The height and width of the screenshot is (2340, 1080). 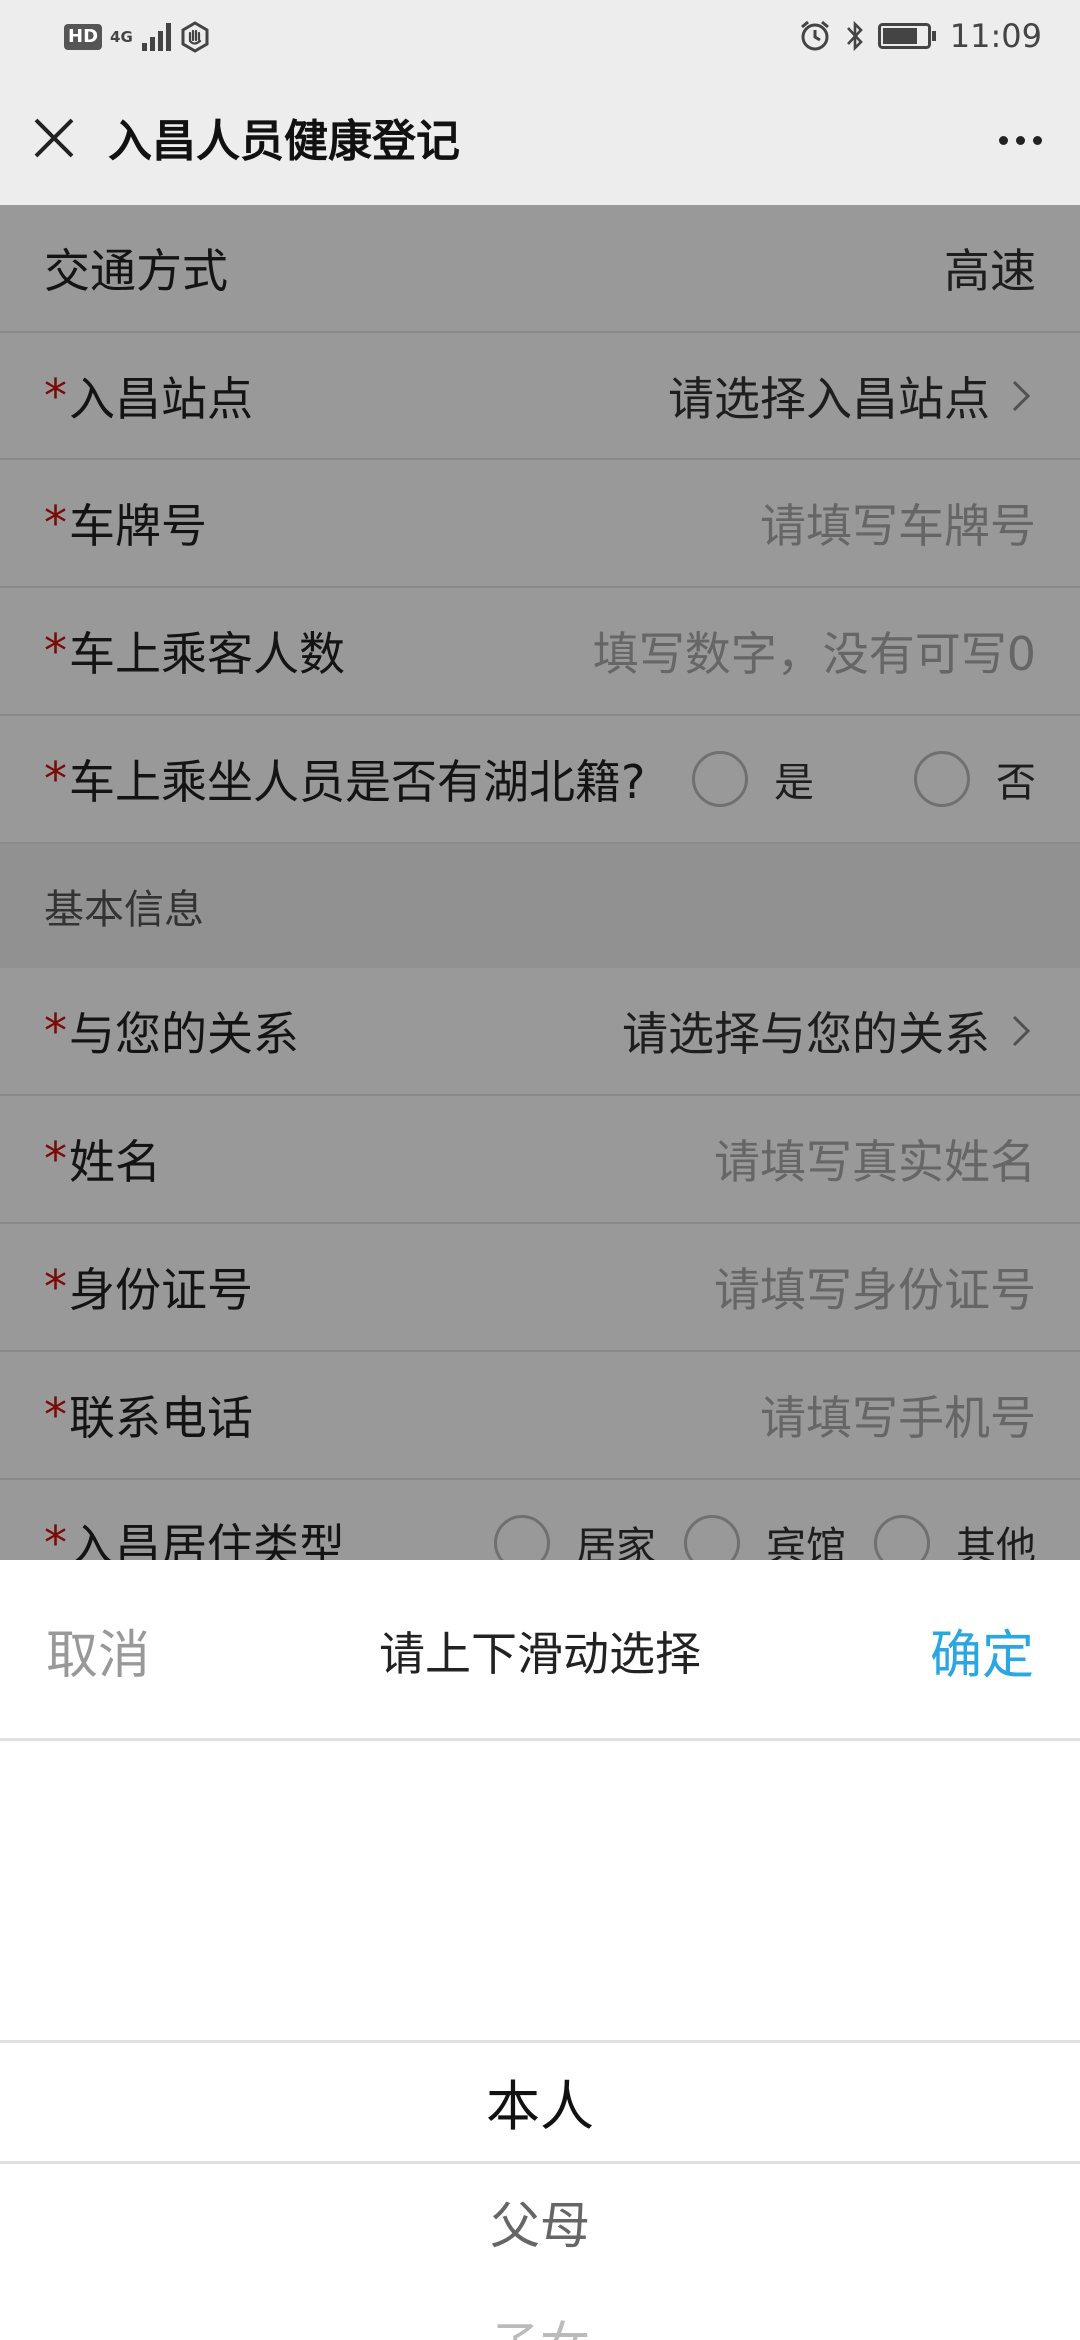 I want to click on status-bar-right: 11:09, so click(x=920, y=36).